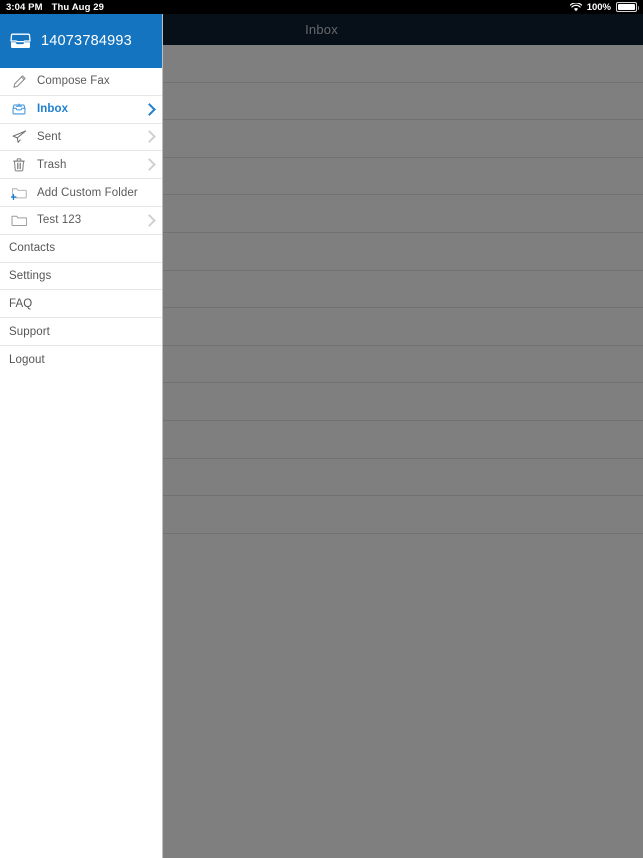 The height and width of the screenshot is (858, 643). Describe the element at coordinates (81, 165) in the screenshot. I see `sidebar-item-trash: Trash` at that location.